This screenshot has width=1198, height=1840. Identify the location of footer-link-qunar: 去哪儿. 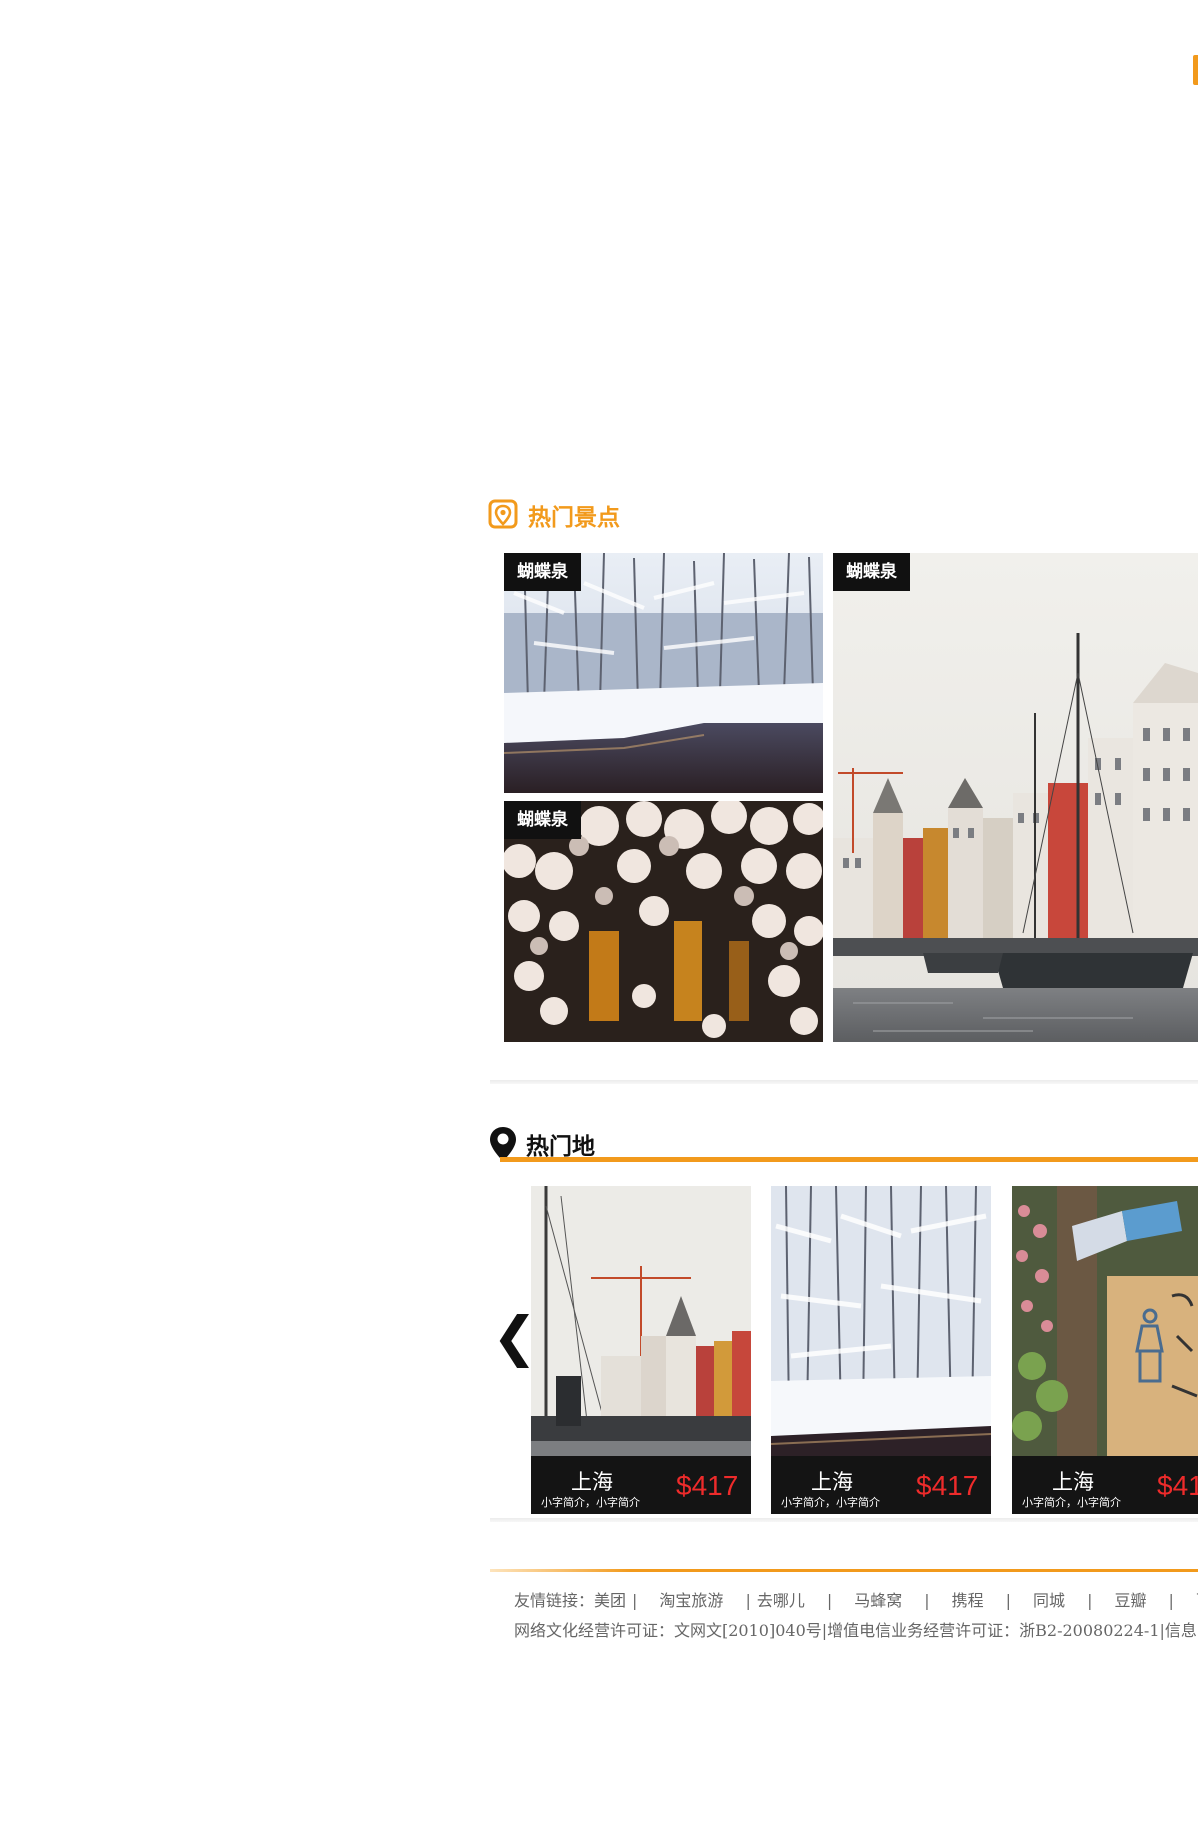
(781, 1600).